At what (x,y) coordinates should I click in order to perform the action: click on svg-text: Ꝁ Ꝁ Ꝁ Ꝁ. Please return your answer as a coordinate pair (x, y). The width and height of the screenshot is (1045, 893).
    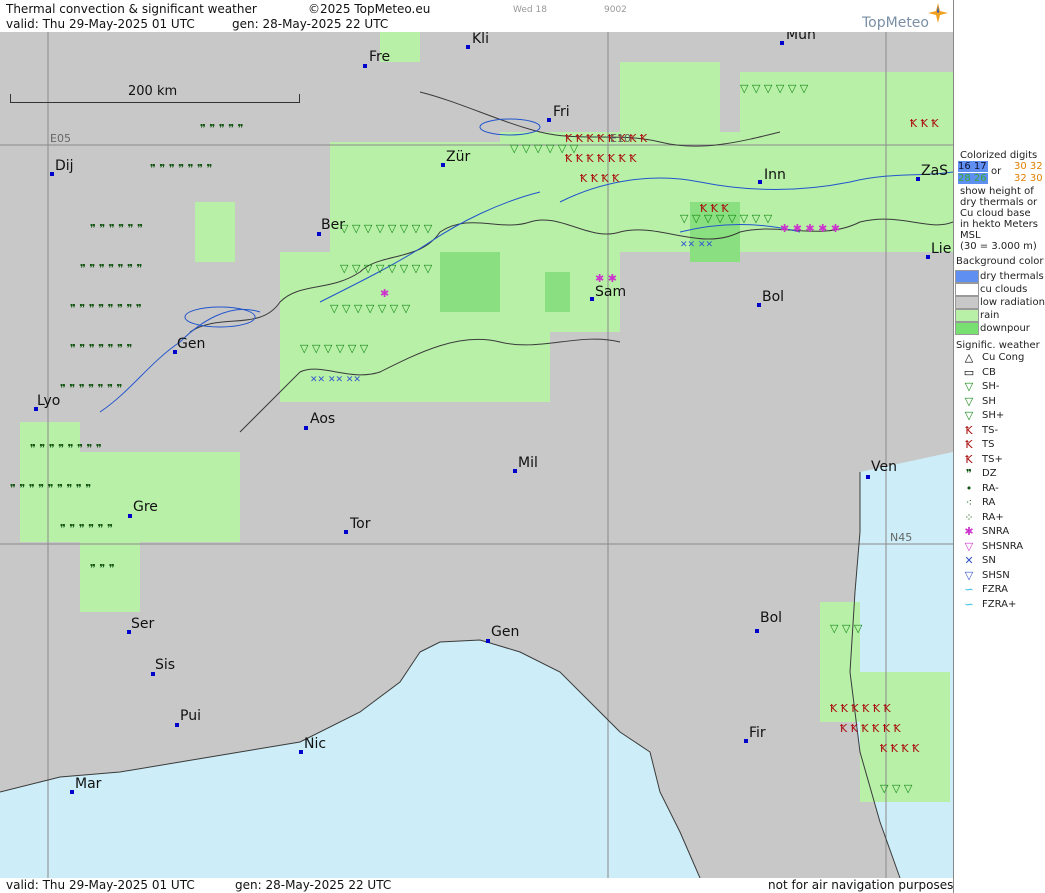
    Looking at the image, I should click on (600, 178).